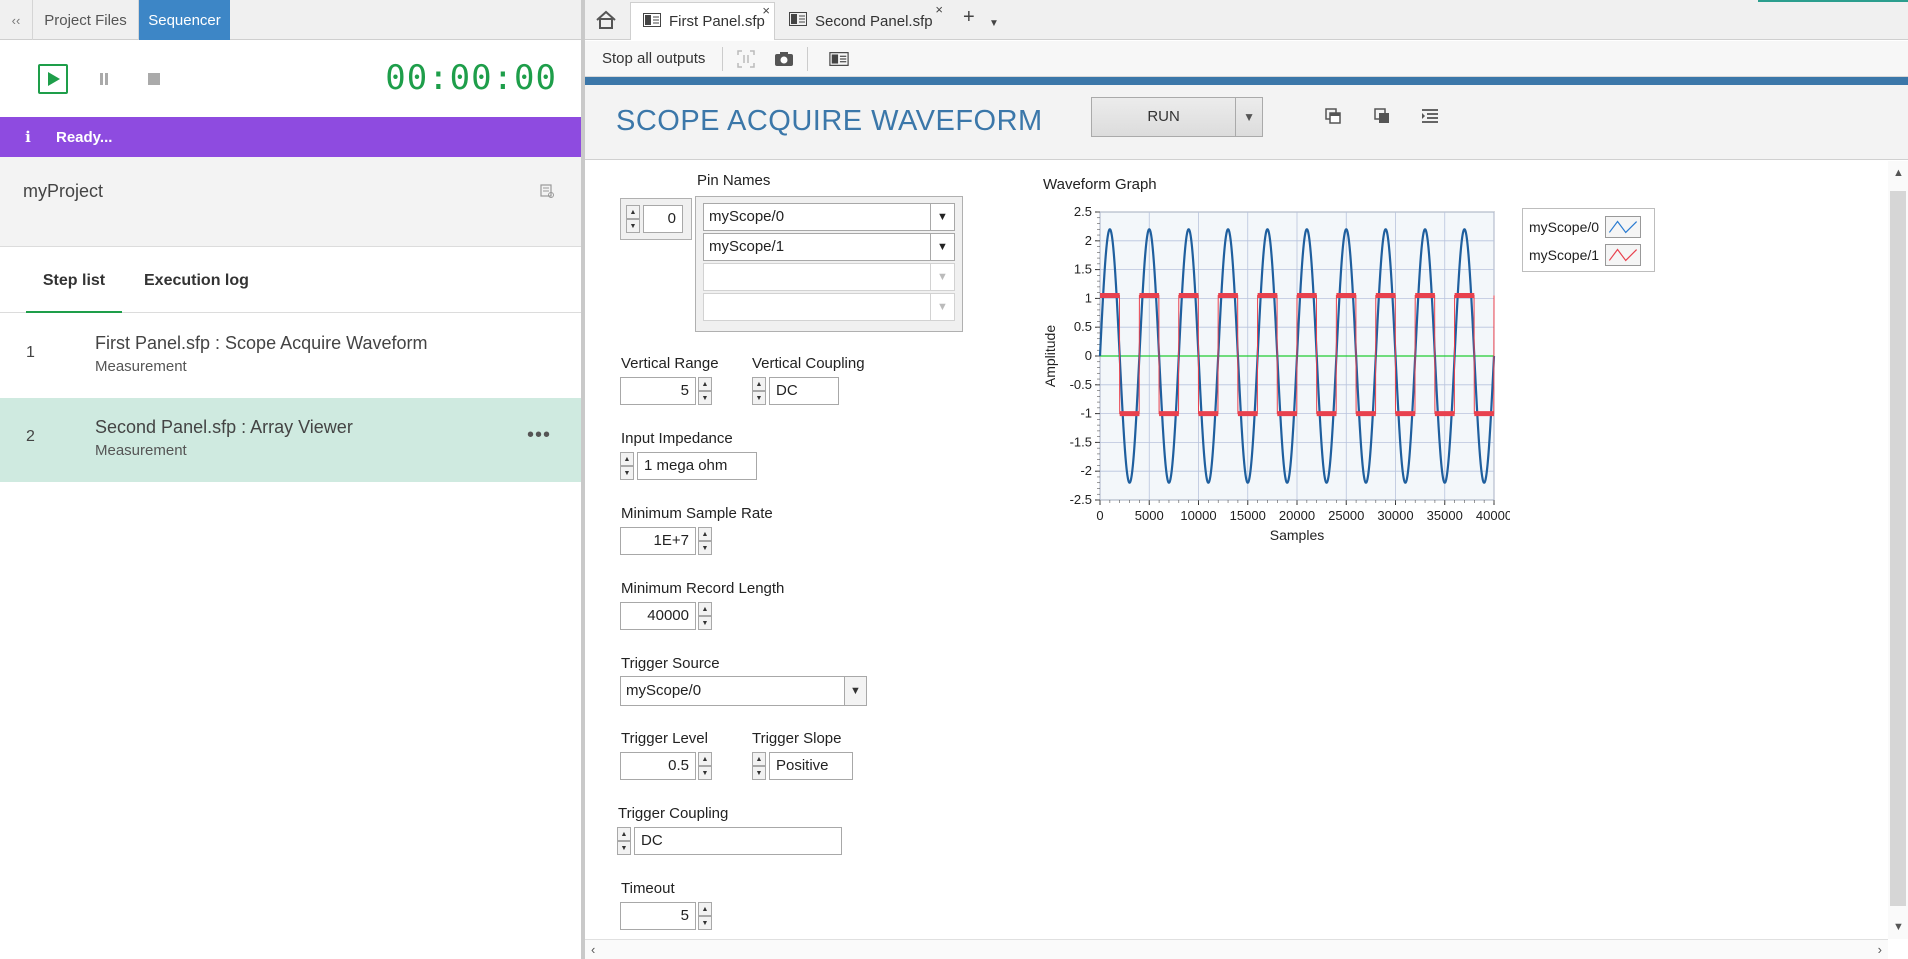 The width and height of the screenshot is (1908, 959). I want to click on input-impedance-field: 1 mega ohm, so click(697, 466).